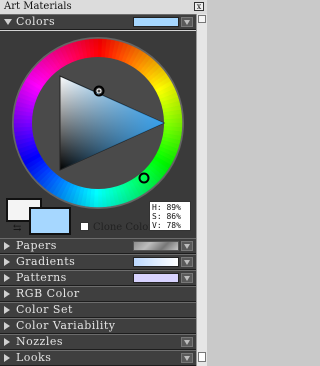 The height and width of the screenshot is (366, 320). Describe the element at coordinates (36, 21) in the screenshot. I see `panel-colors-label: Colors` at that location.